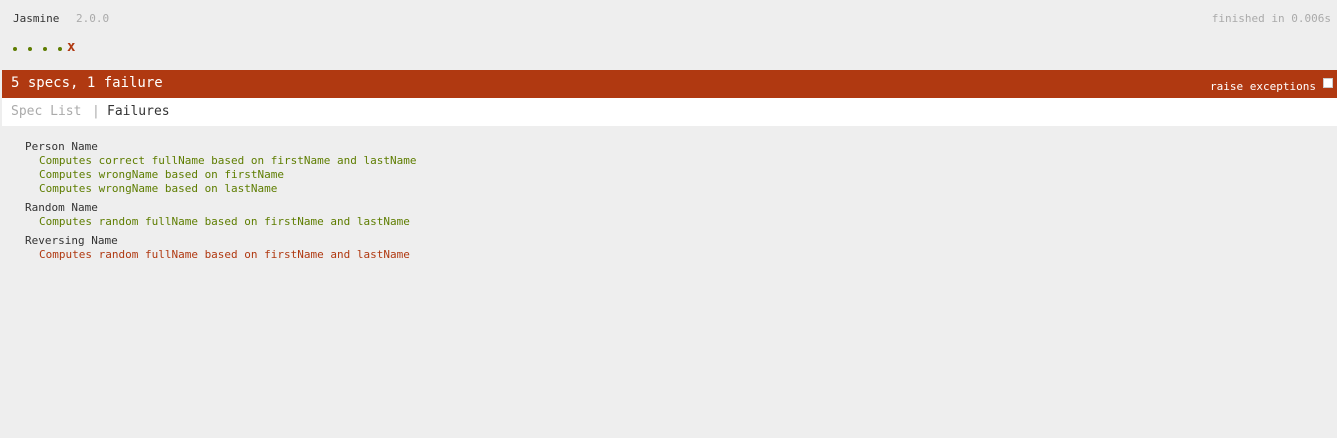 The height and width of the screenshot is (438, 1337). Describe the element at coordinates (669, 84) in the screenshot. I see `failure-alert-bar: 5 specs, 1 failure raise exceptions` at that location.